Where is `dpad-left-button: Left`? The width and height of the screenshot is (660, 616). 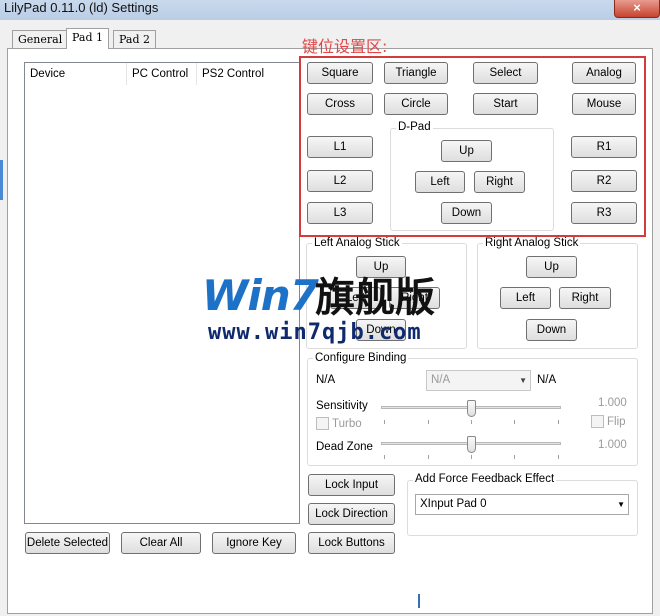
dpad-left-button: Left is located at coordinates (440, 182).